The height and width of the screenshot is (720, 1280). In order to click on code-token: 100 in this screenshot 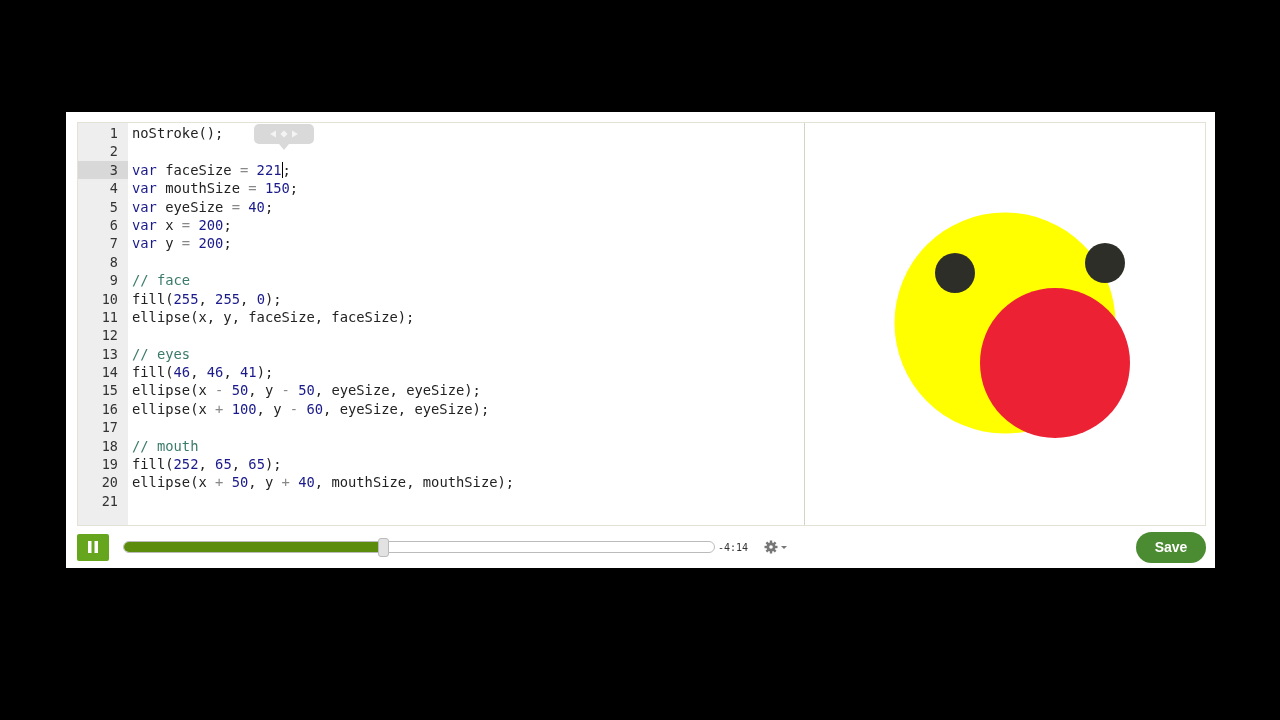, I will do `click(244, 409)`.